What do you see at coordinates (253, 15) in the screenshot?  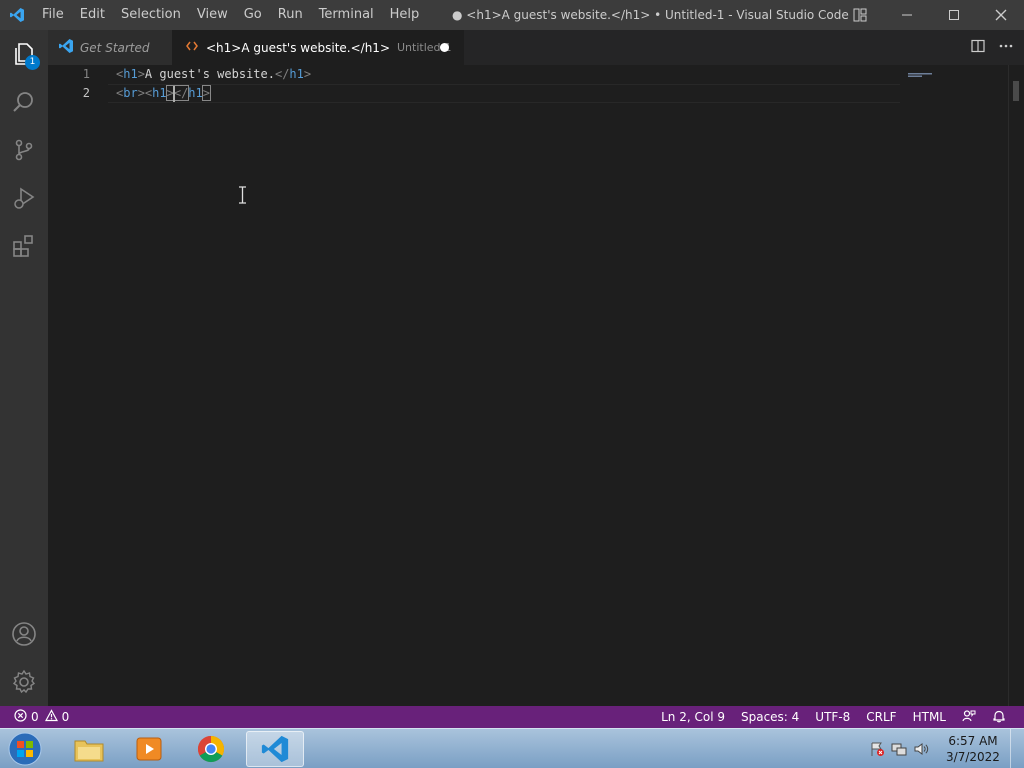 I see `menu-go: Go` at bounding box center [253, 15].